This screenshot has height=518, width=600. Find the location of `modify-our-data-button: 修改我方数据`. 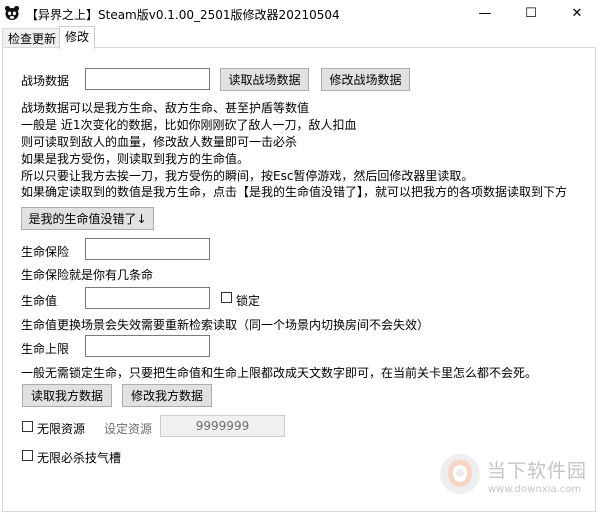

modify-our-data-button: 修改我方数据 is located at coordinates (167, 395).